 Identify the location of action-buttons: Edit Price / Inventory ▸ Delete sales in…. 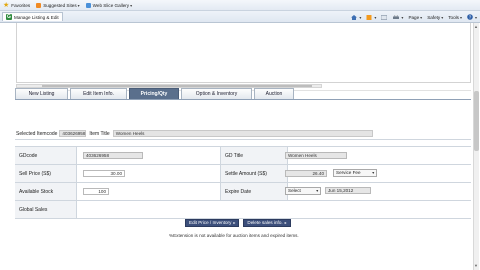
(240, 223).